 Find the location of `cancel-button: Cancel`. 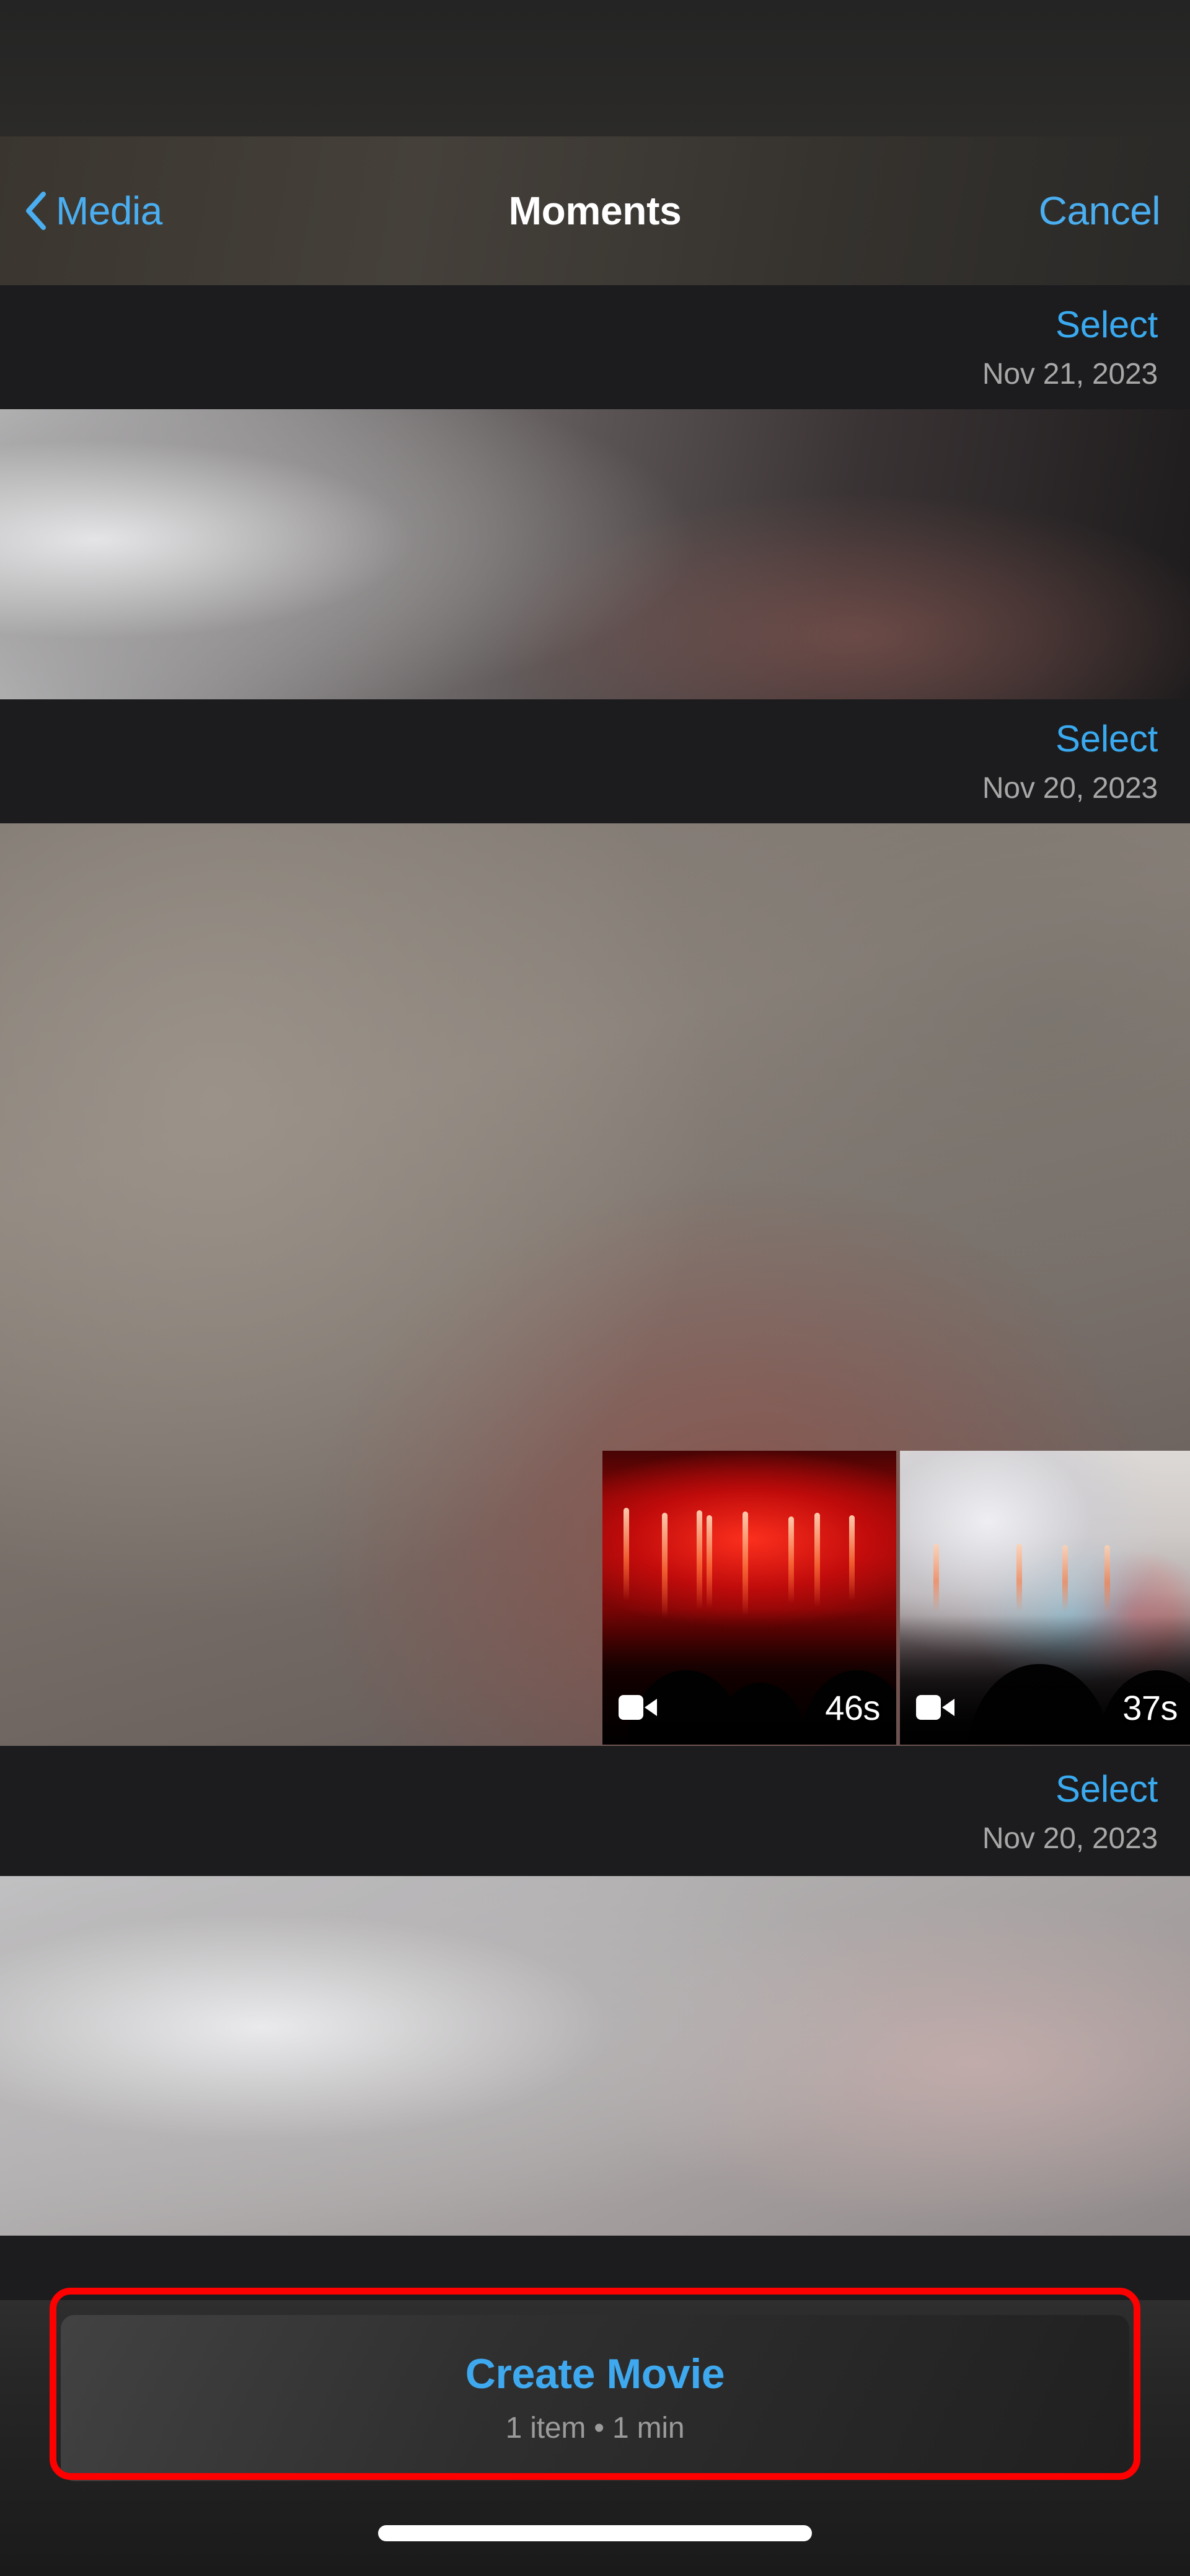

cancel-button: Cancel is located at coordinates (1100, 211).